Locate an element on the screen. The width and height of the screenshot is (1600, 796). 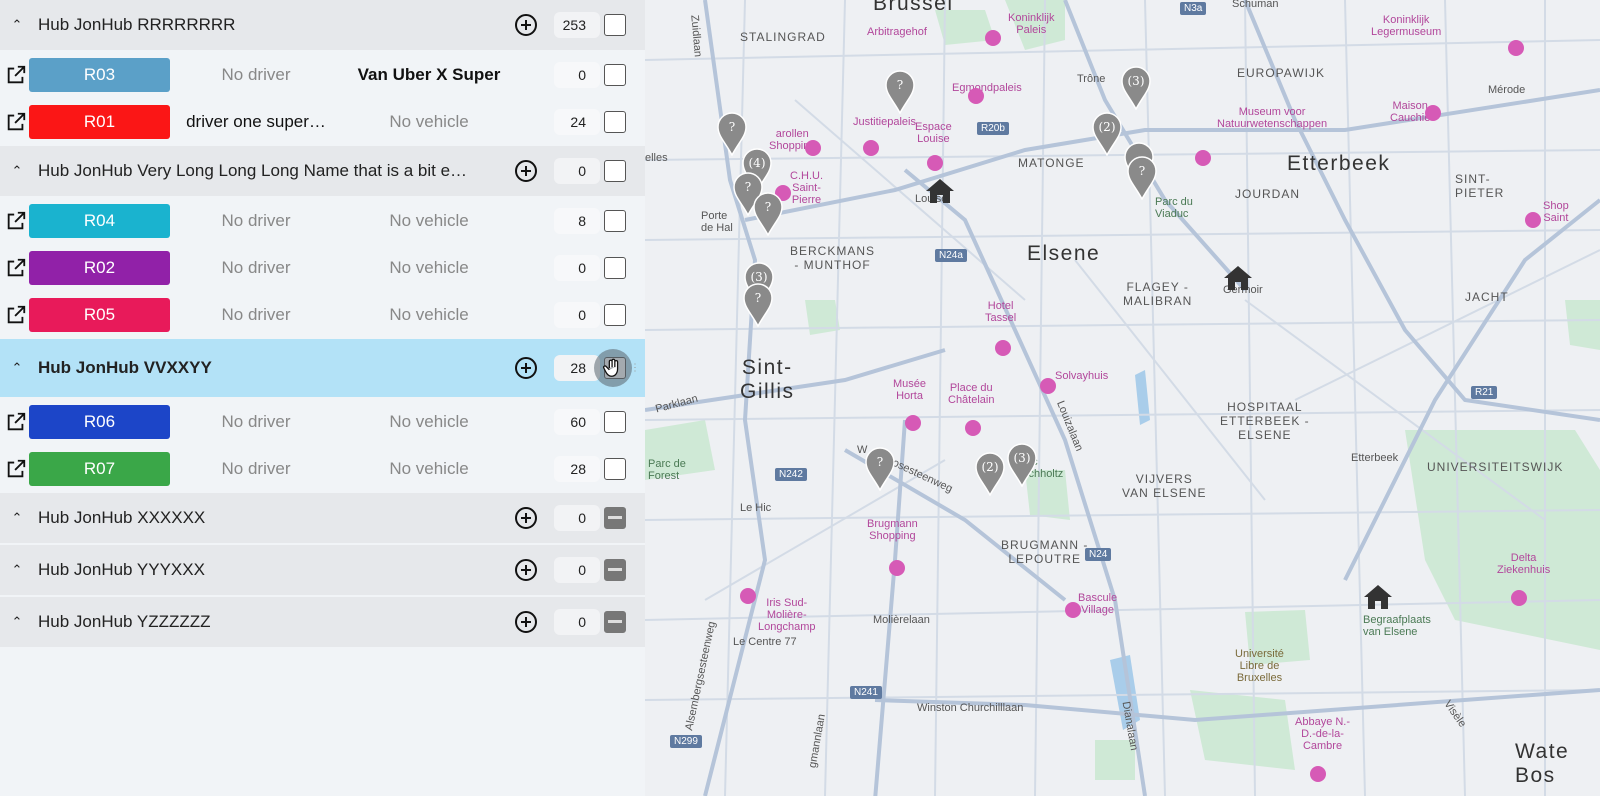
hub-name: Hub JonHub YYYXXX is located at coordinates (121, 569).